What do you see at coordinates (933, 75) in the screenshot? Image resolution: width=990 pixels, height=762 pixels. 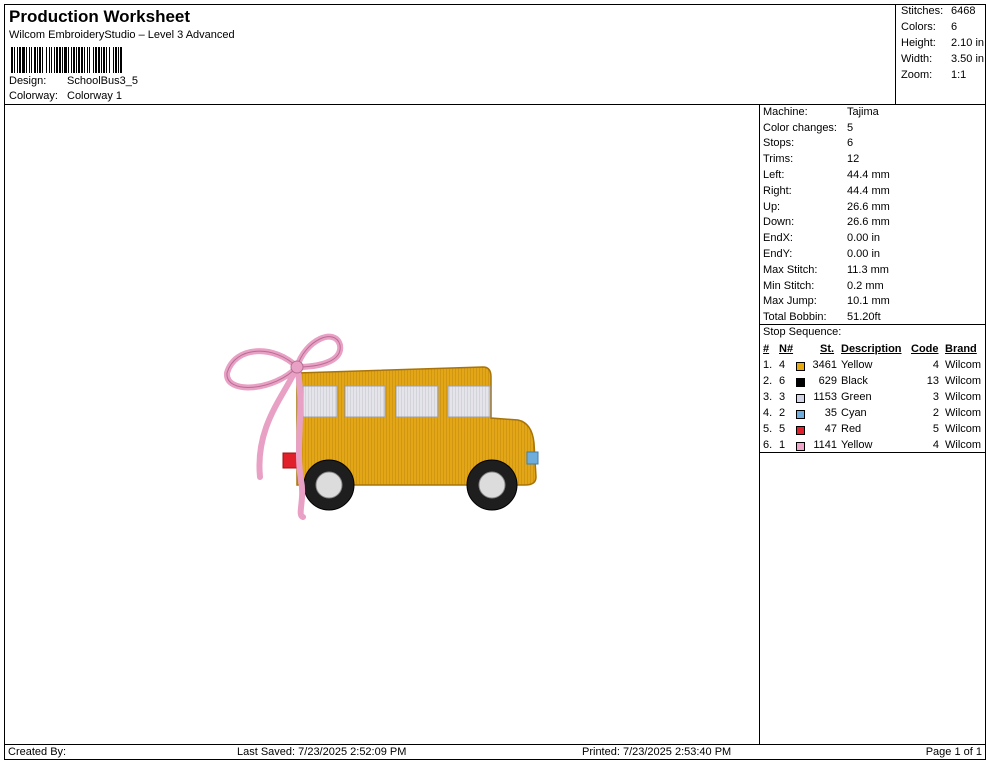 I see `summary-row: Zoom: 1:1` at bounding box center [933, 75].